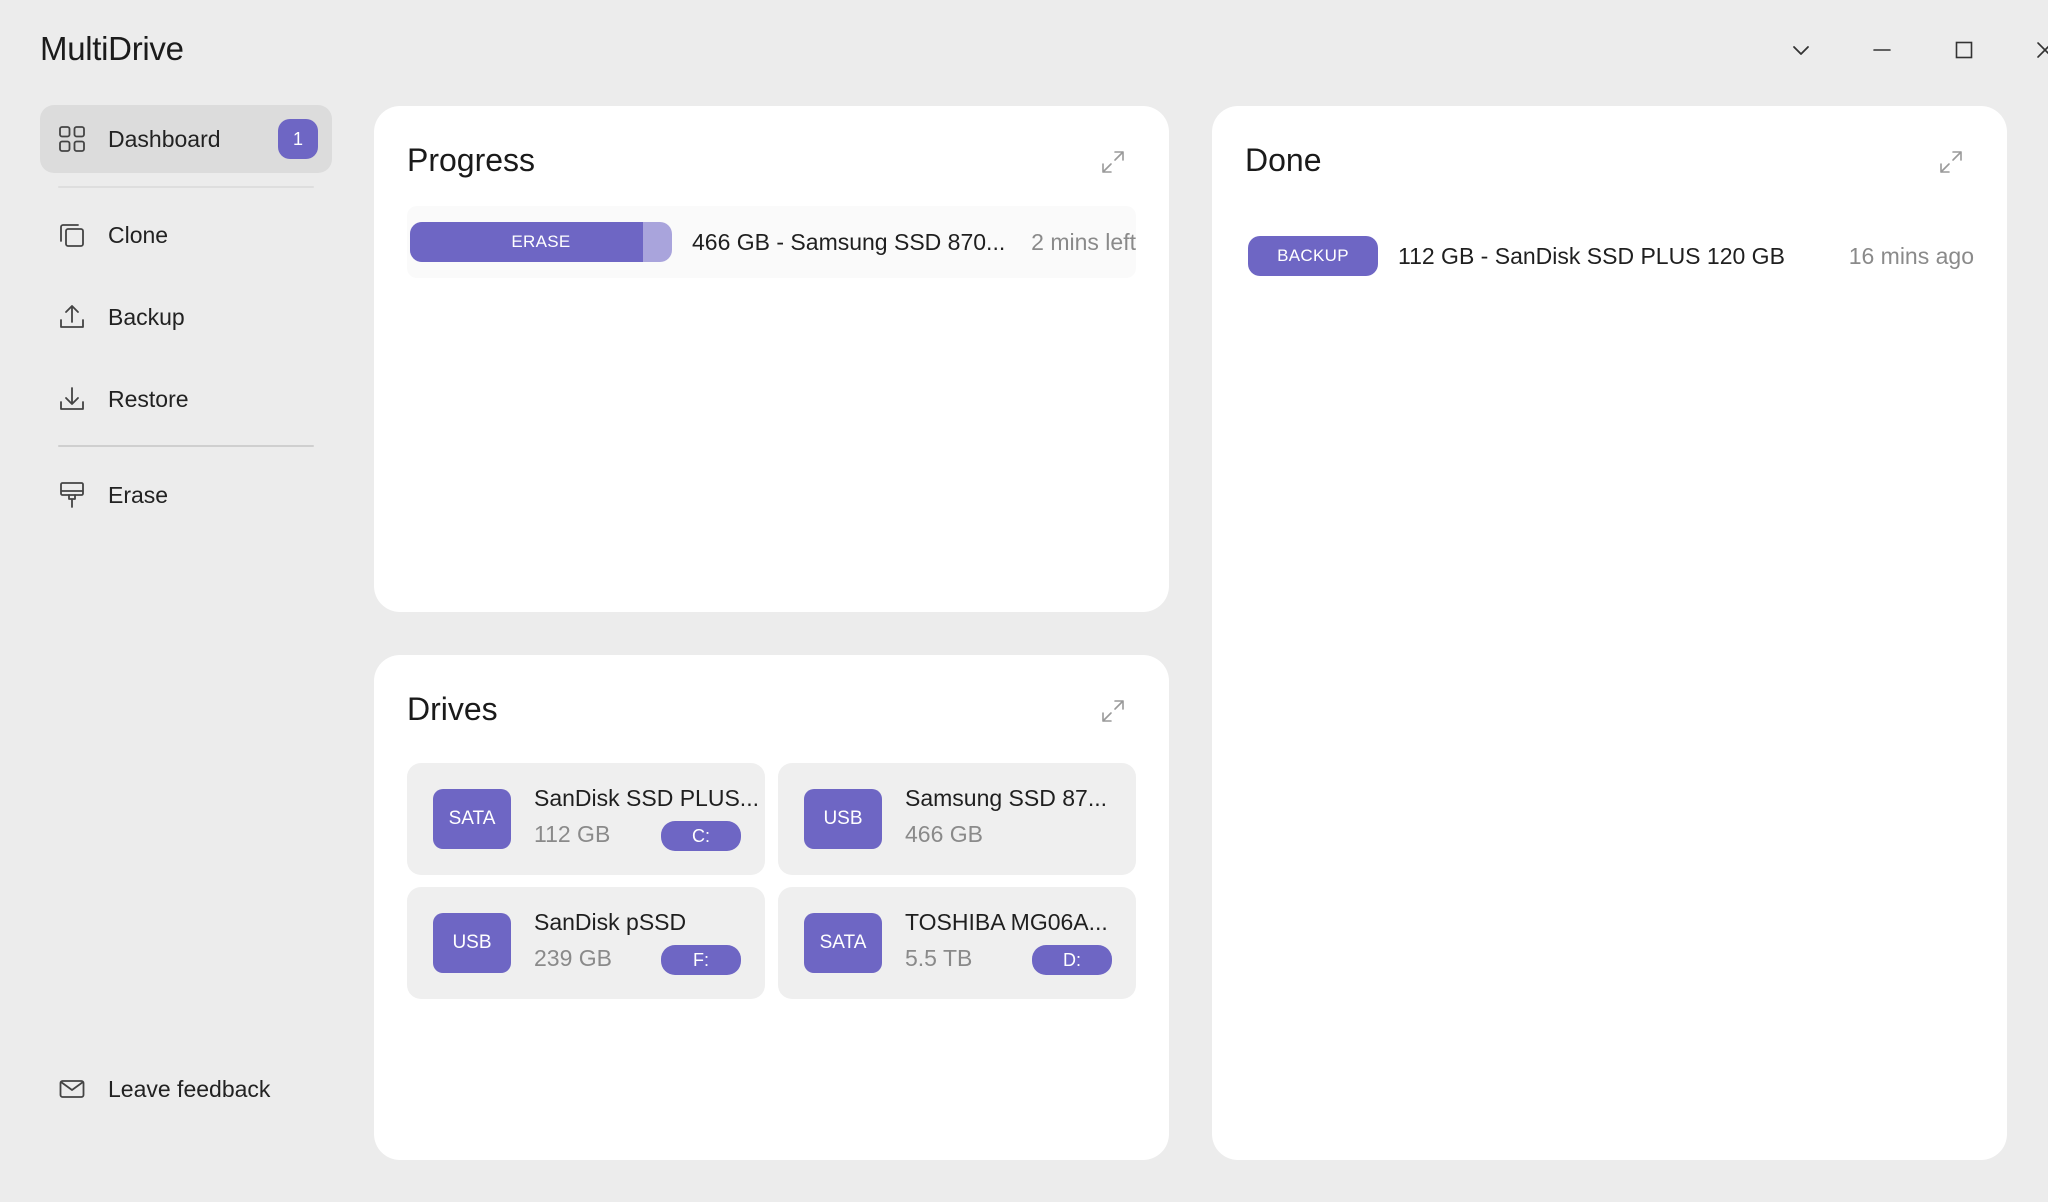  Describe the element at coordinates (471, 160) in the screenshot. I see `panel-title: Progress` at that location.